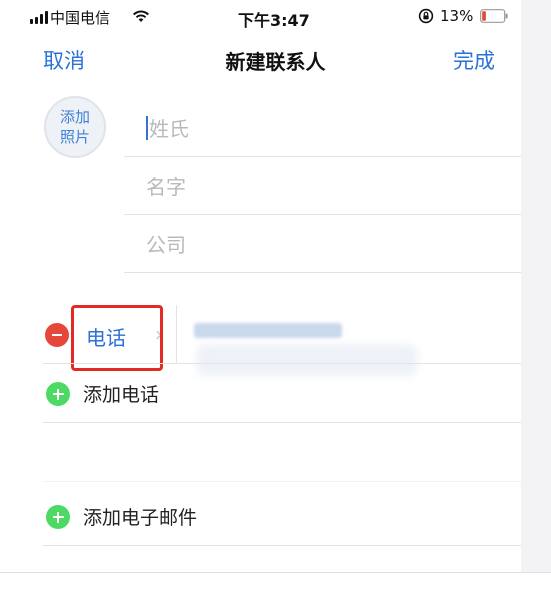  What do you see at coordinates (147, 128) in the screenshot?
I see `text-cursor` at bounding box center [147, 128].